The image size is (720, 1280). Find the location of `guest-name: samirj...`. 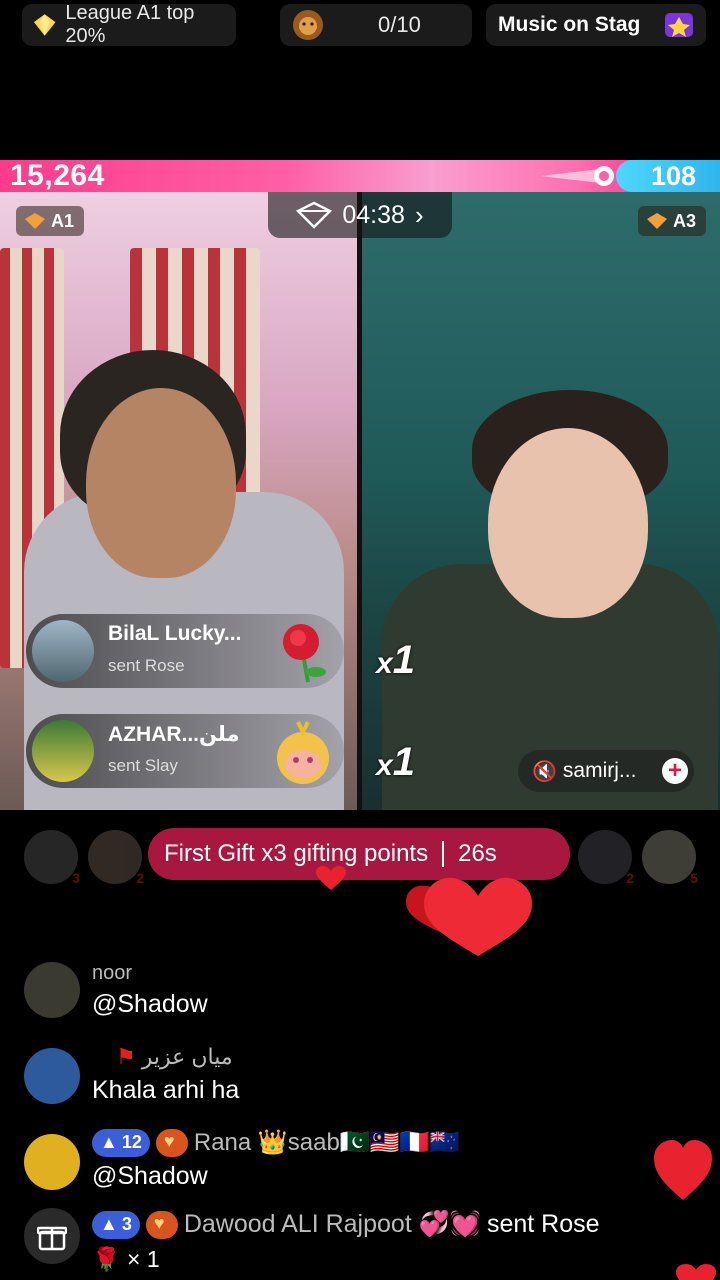

guest-name: samirj... is located at coordinates (599, 770).